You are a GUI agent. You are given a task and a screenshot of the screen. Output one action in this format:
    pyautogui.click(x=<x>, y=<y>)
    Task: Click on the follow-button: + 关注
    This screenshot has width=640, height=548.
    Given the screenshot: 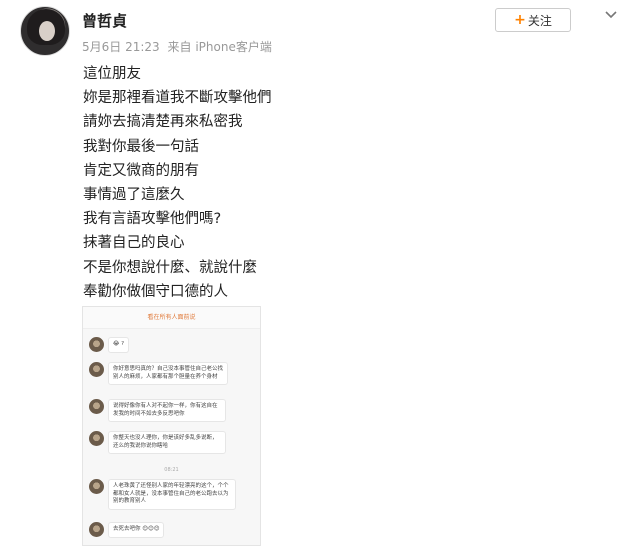 What is the action you would take?
    pyautogui.click(x=533, y=20)
    